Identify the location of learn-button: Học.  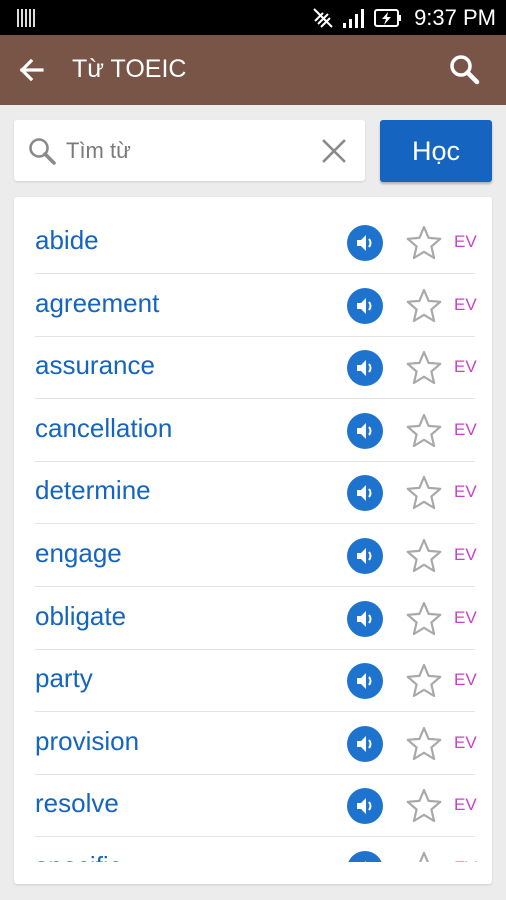
(436, 151).